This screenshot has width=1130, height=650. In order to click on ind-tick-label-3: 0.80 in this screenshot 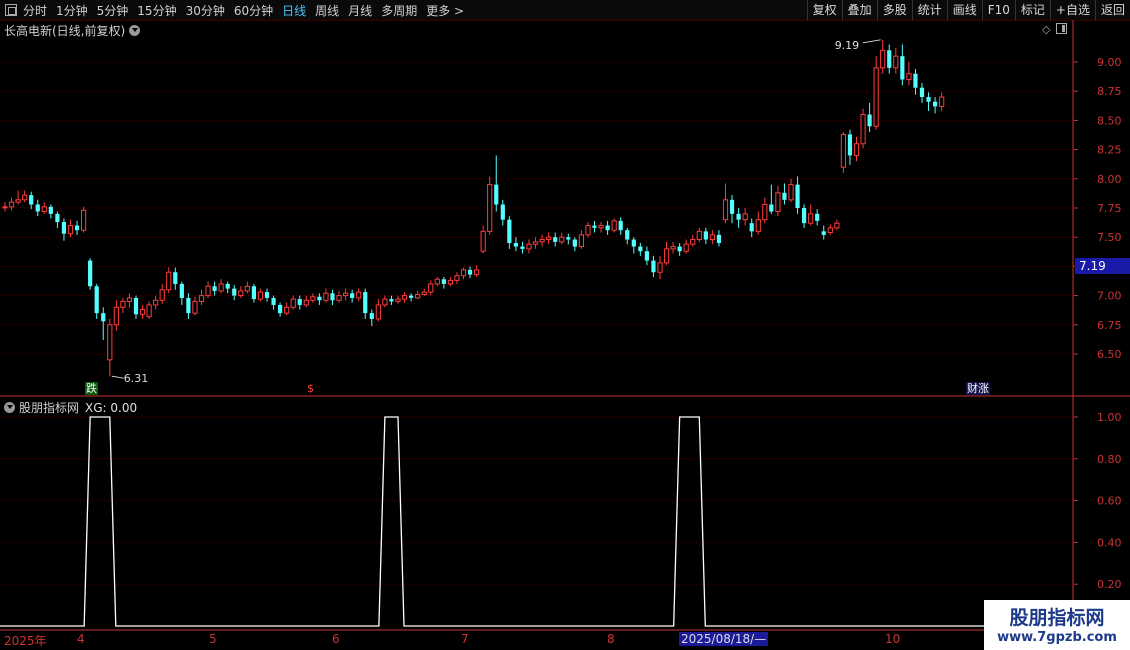, I will do `click(1109, 459)`.